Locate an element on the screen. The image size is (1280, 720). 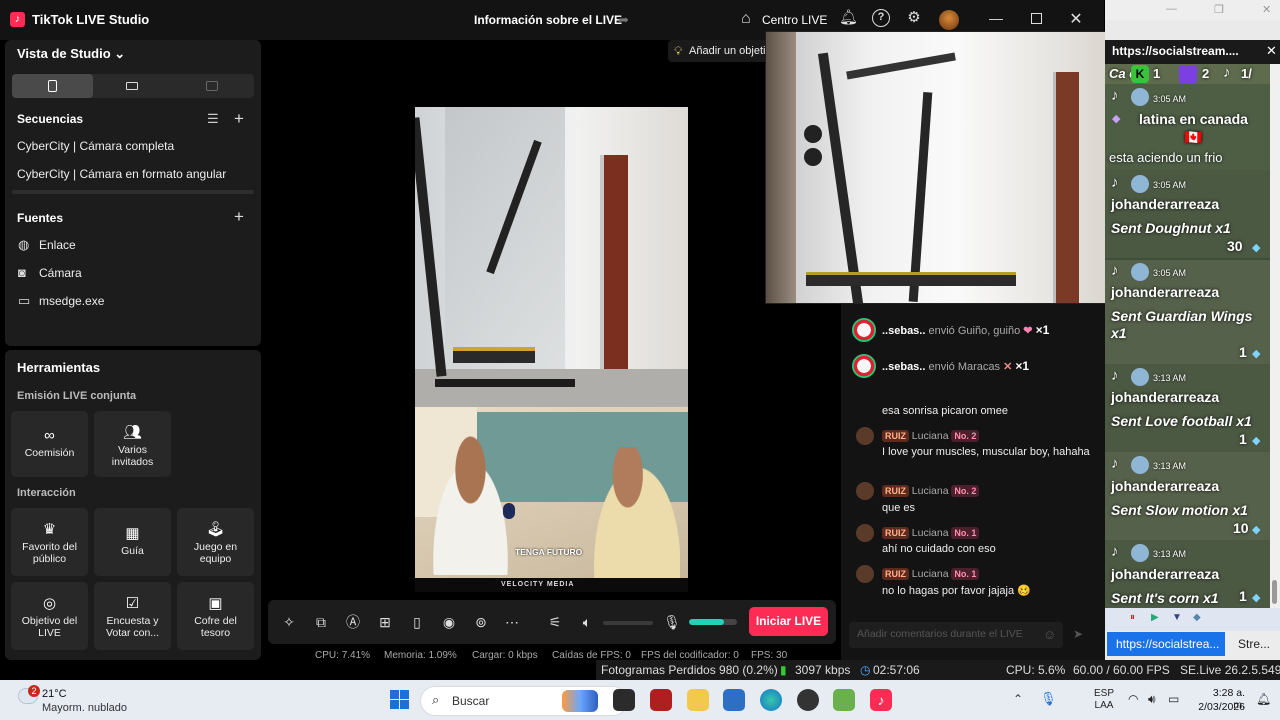
start-live-button: Iniciar LIVE is located at coordinates (788, 621).